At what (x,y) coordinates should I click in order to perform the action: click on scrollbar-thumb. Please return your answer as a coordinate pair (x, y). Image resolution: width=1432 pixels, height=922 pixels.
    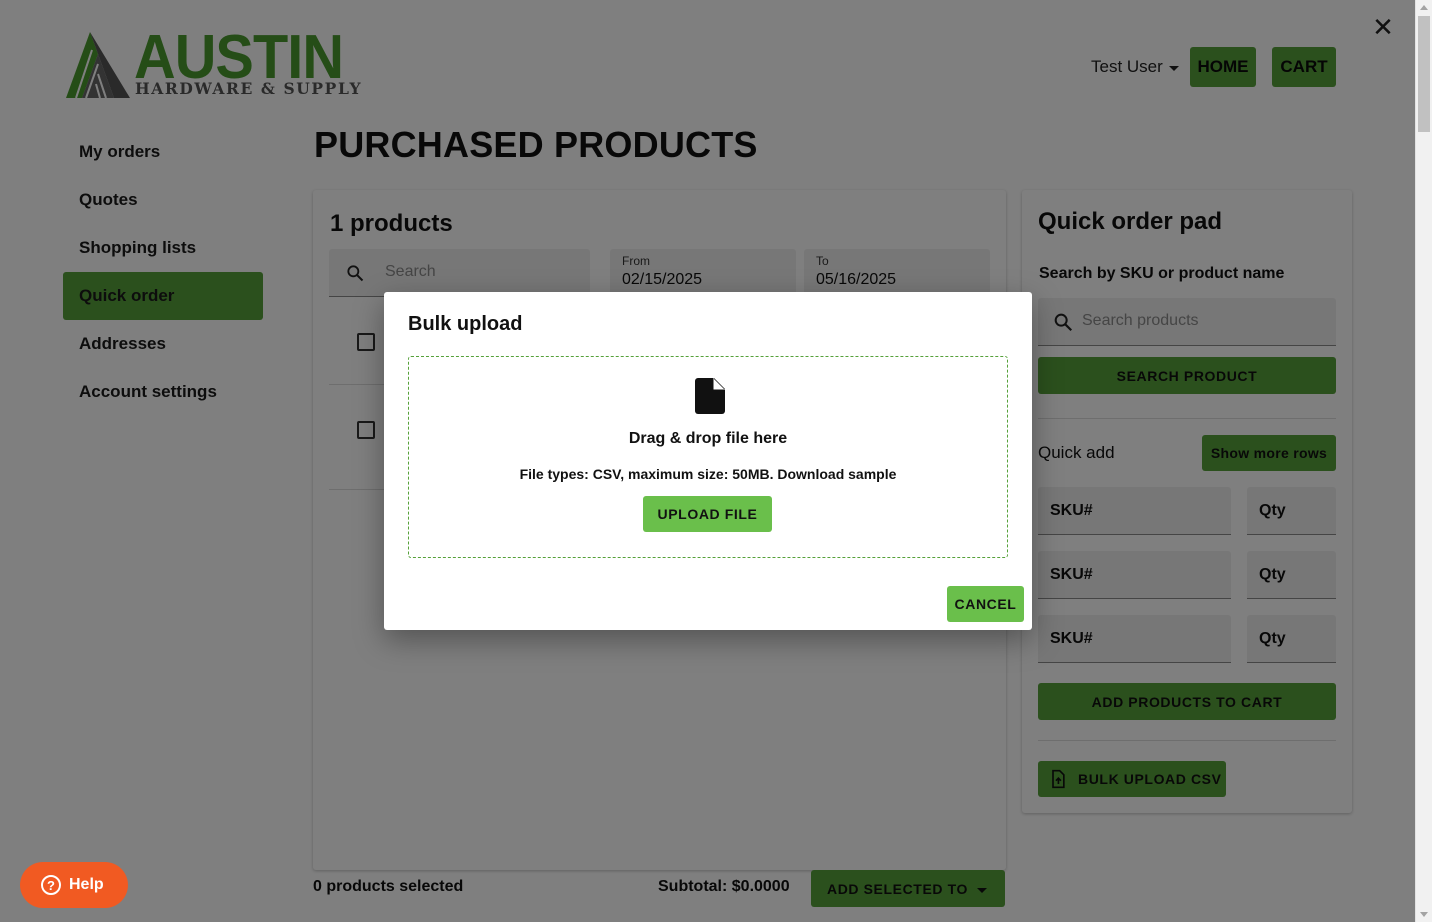
    Looking at the image, I should click on (1424, 74).